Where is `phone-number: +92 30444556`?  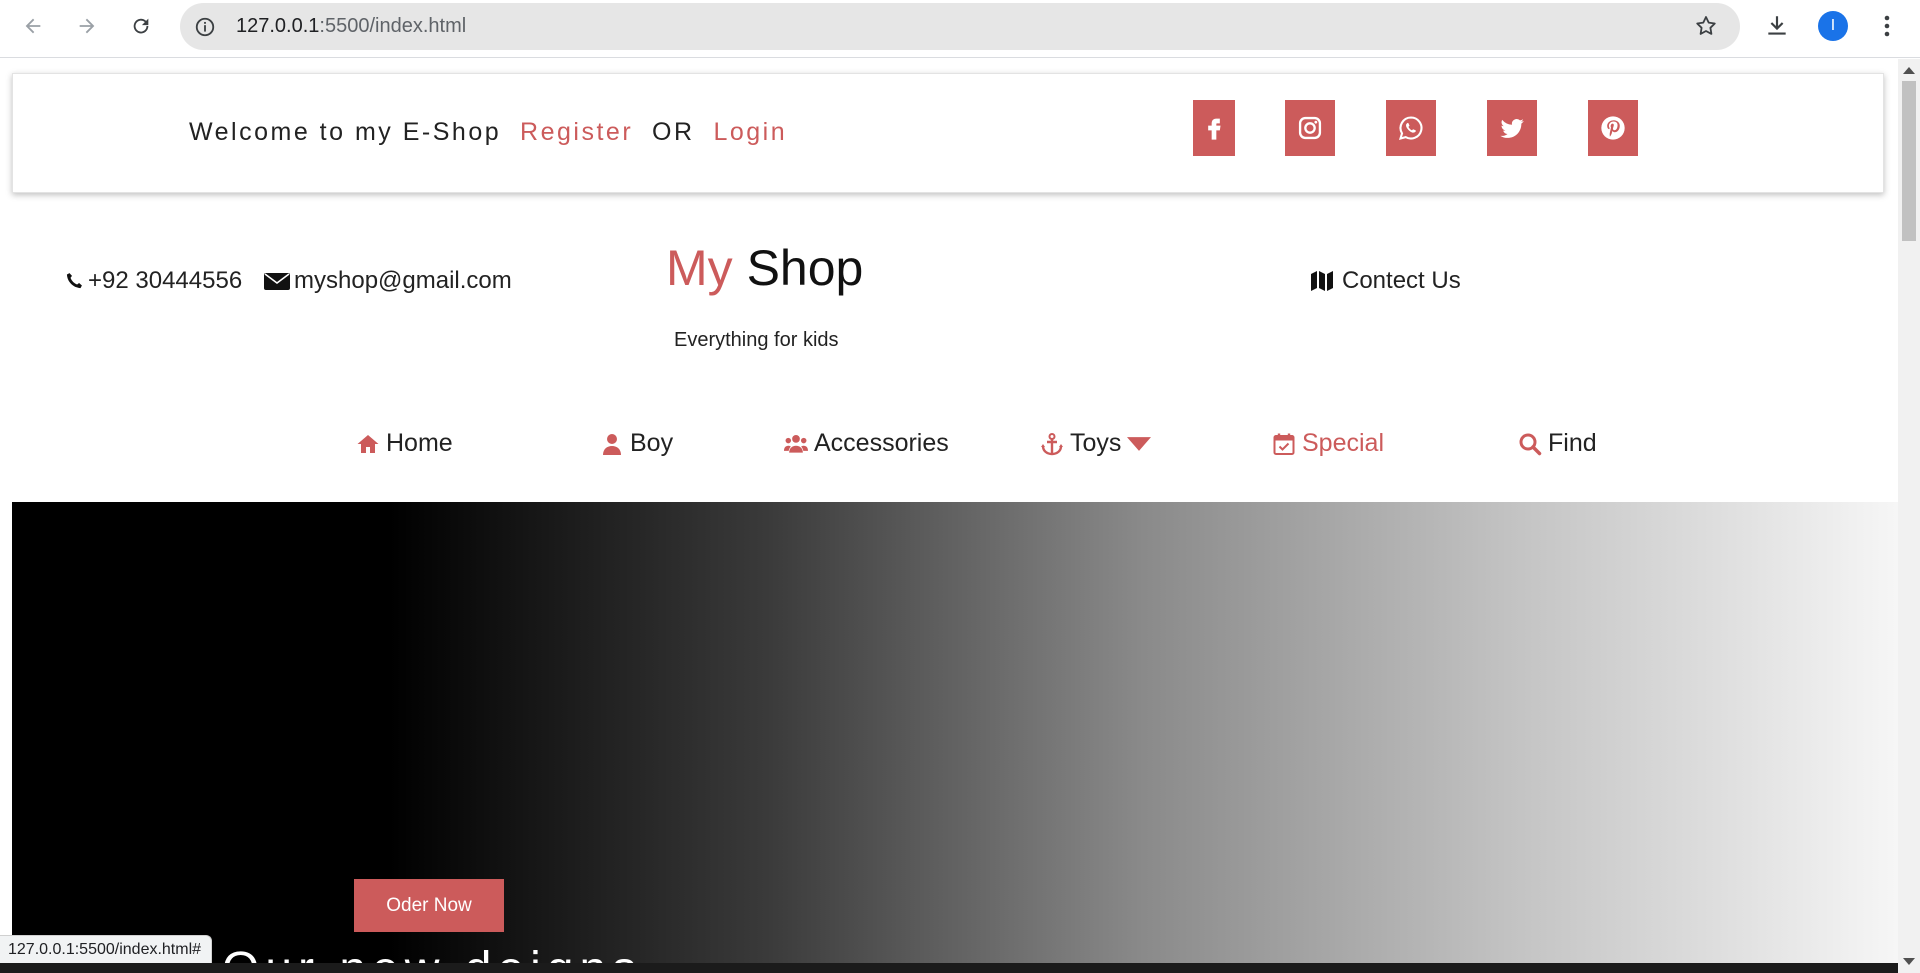
phone-number: +92 30444556 is located at coordinates (165, 280).